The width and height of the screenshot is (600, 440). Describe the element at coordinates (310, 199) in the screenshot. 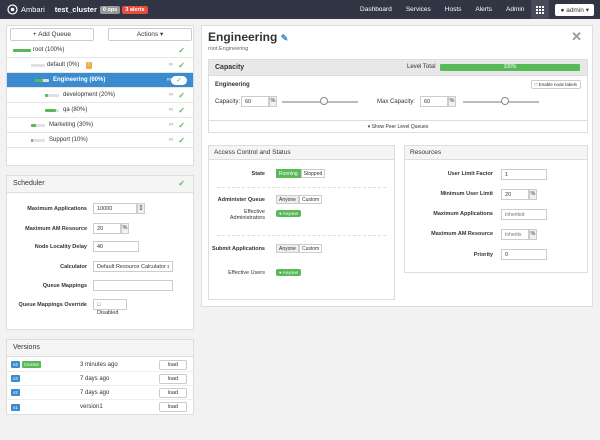

I see `admin-custom: Custom` at that location.